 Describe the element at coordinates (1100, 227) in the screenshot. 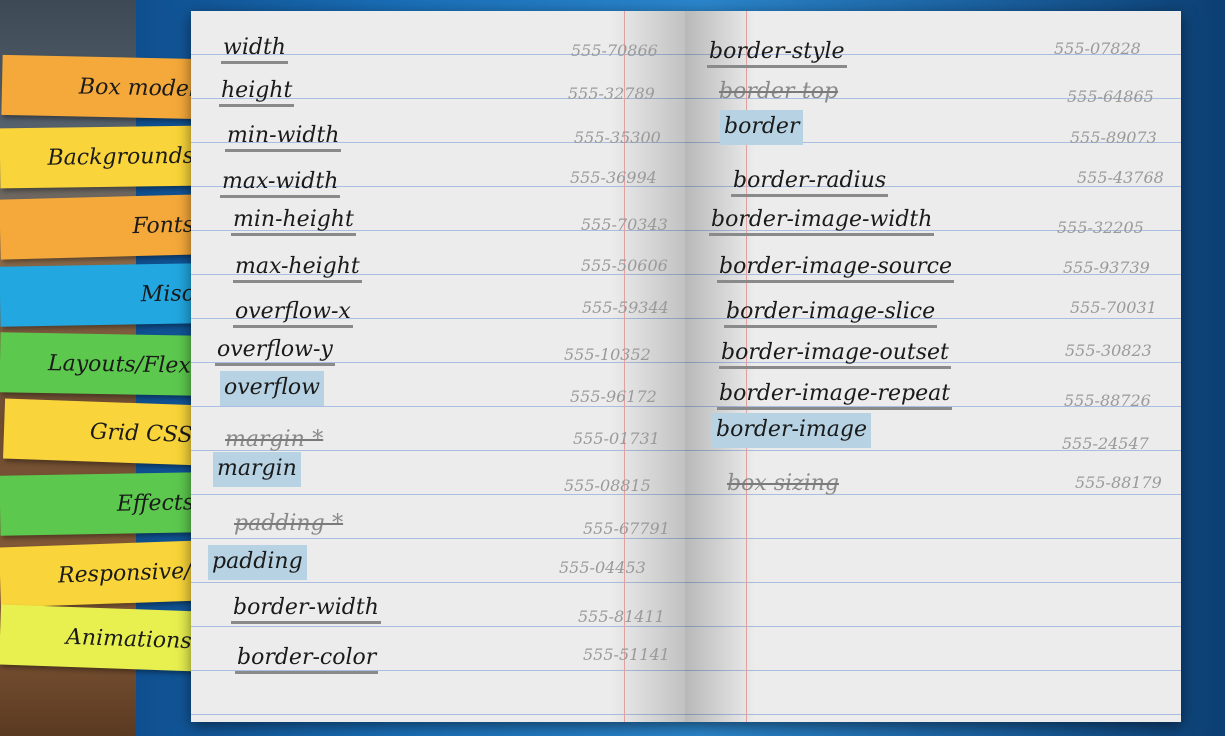

I see `phone-number: 555-32205` at that location.